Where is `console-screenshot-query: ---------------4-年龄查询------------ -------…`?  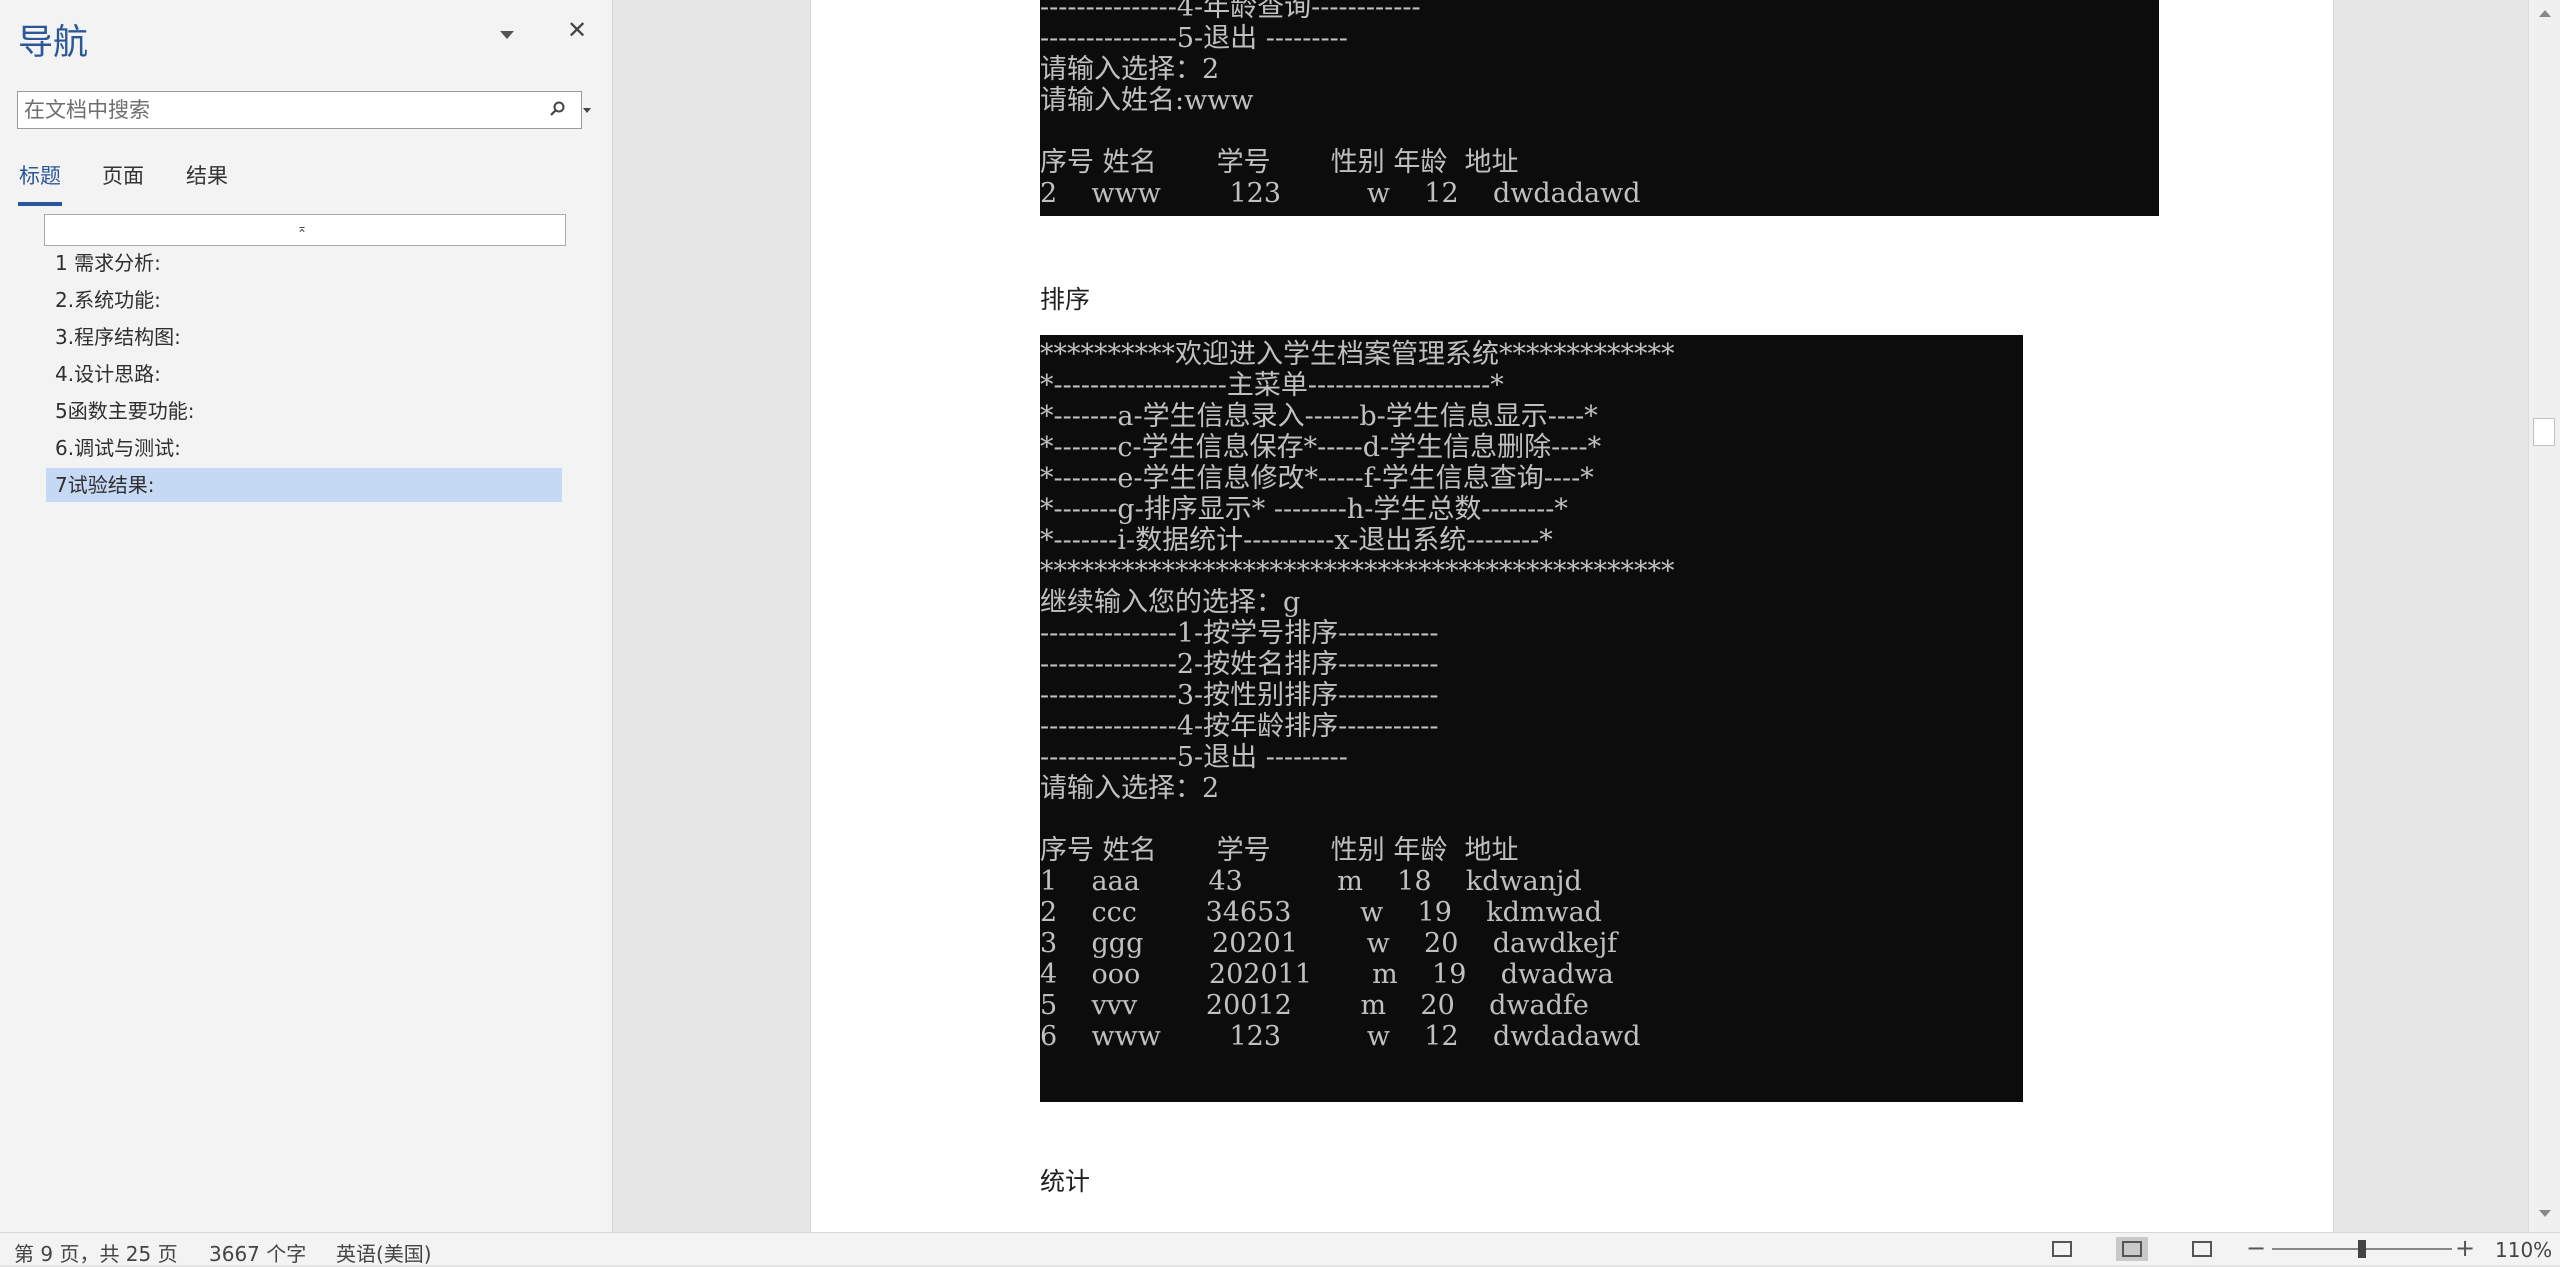 console-screenshot-query: ---------------4-年龄查询------------ -------… is located at coordinates (1599, 108).